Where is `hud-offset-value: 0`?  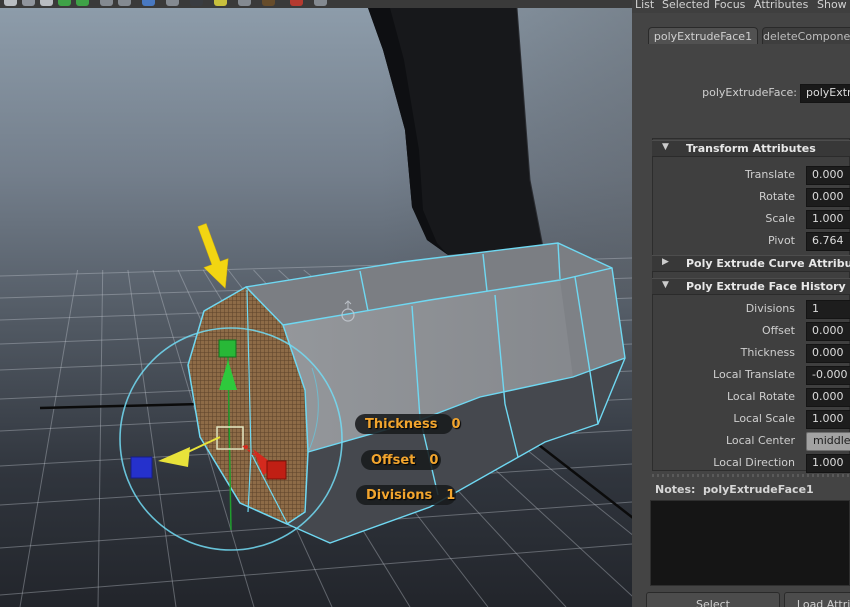
hud-offset-value: 0 is located at coordinates (433, 460).